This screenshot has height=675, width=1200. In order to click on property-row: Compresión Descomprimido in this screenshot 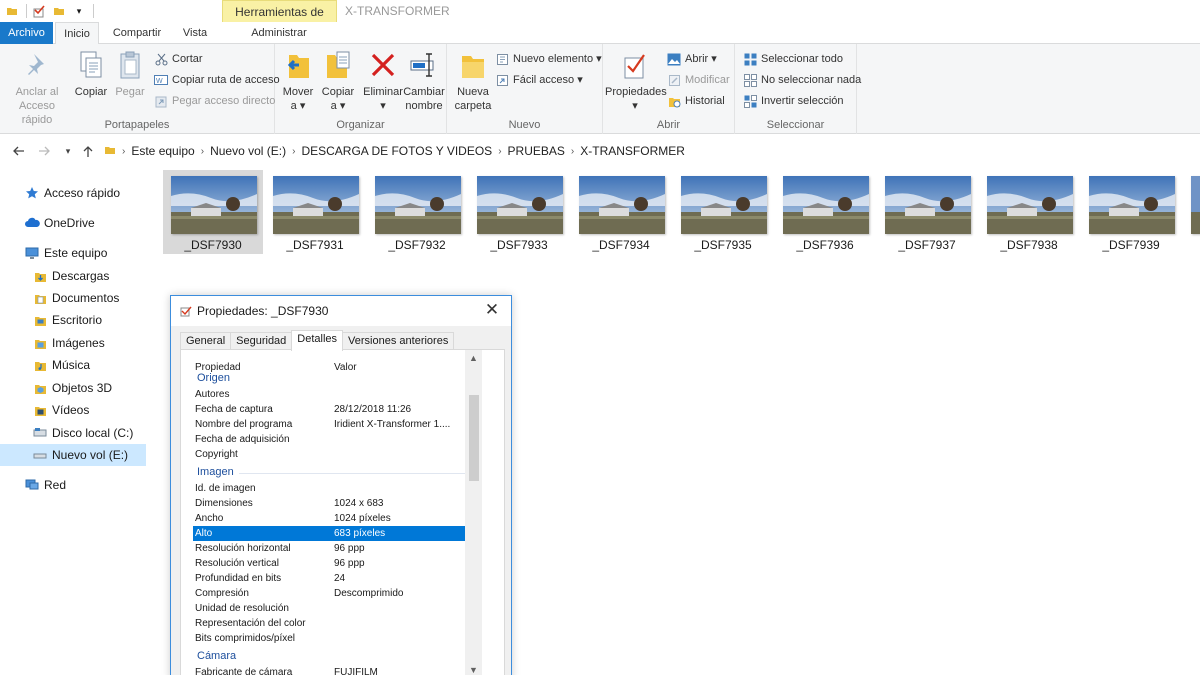, I will do `click(330, 593)`.